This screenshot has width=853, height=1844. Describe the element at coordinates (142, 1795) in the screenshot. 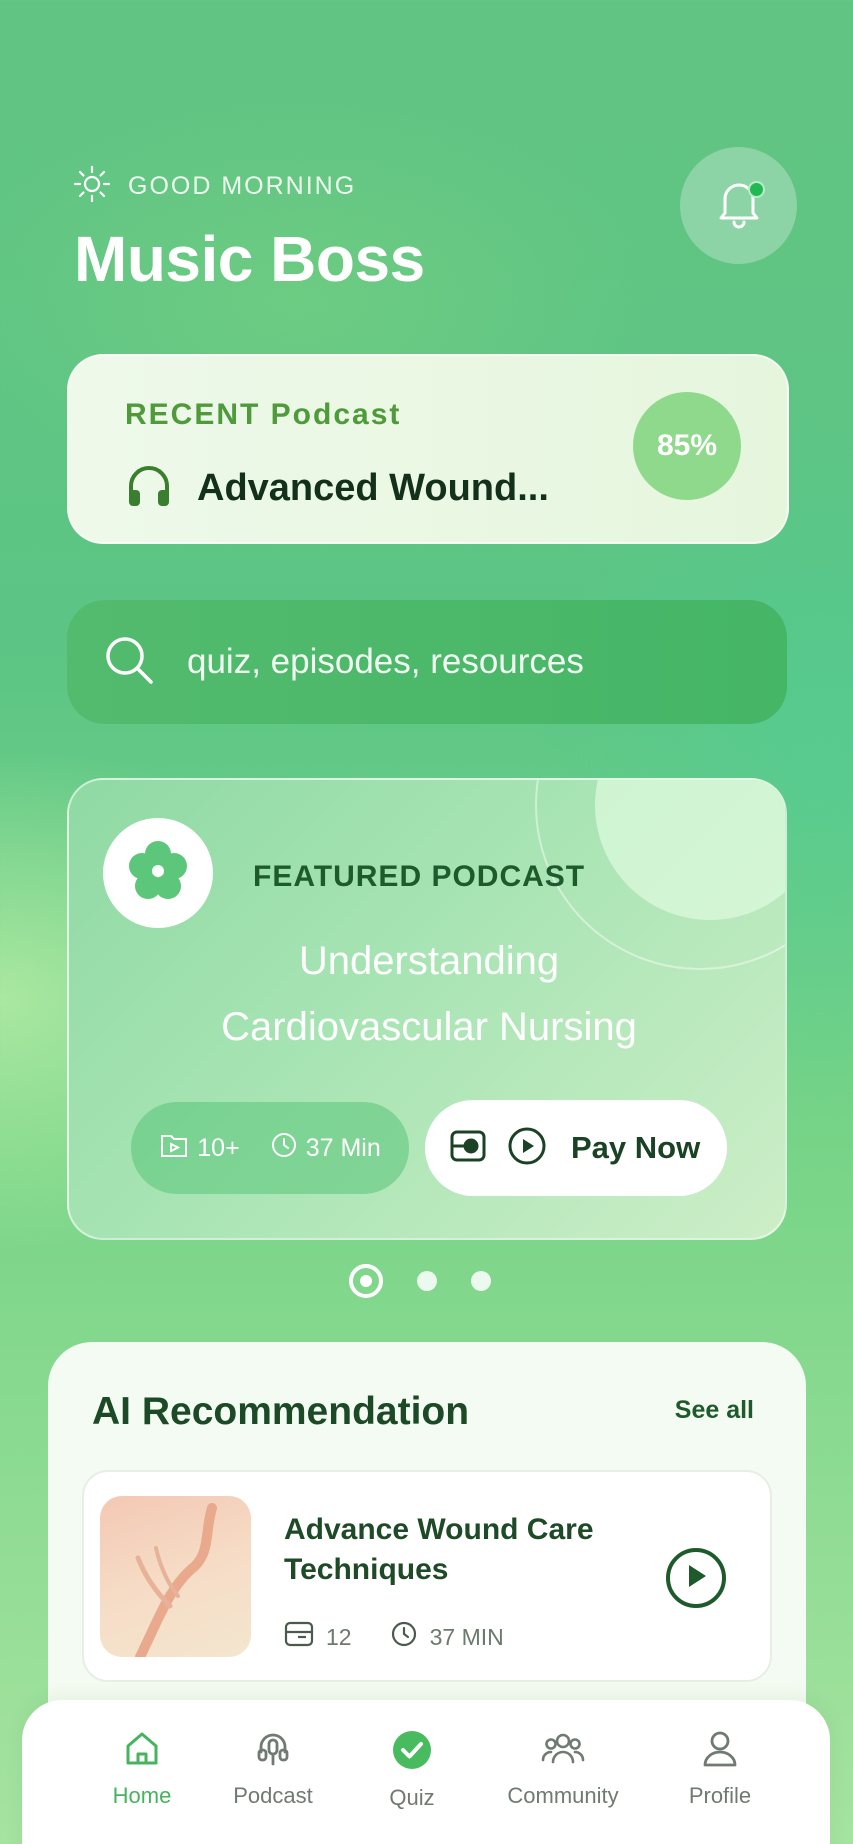

I see `nav-label-home: Home` at that location.